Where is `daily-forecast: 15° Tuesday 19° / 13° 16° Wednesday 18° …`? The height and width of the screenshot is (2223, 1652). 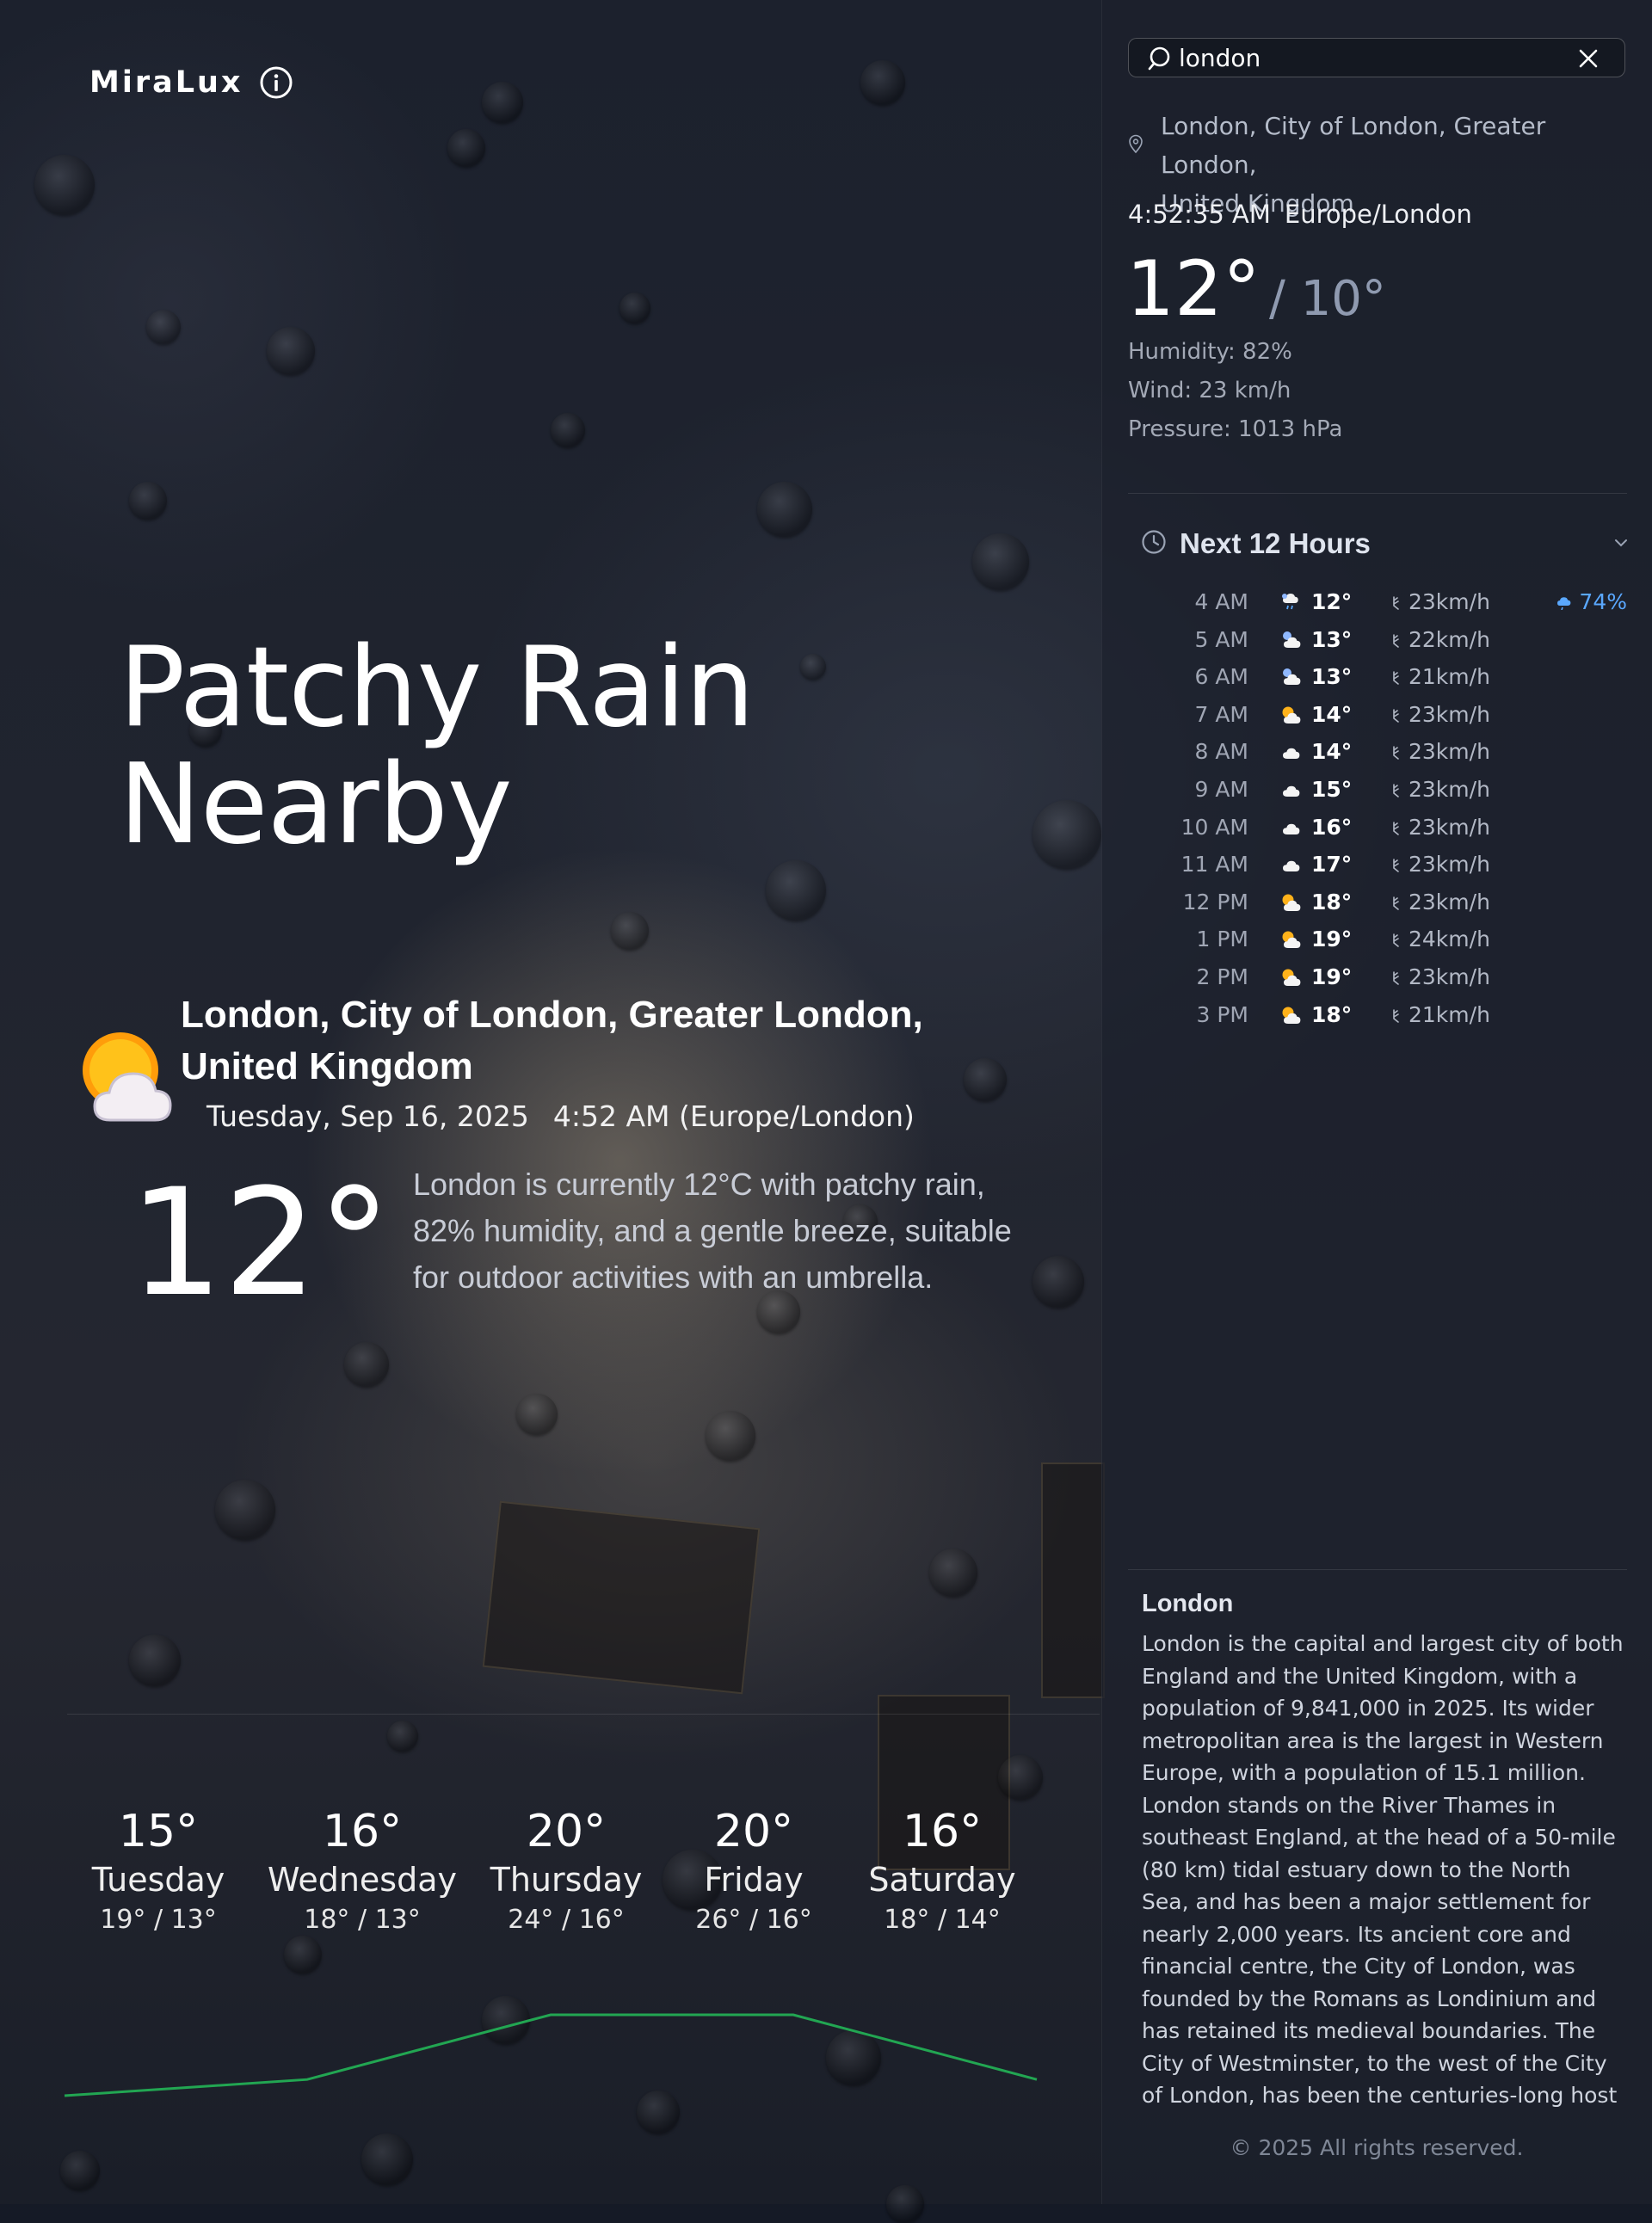 daily-forecast: 15° Tuesday 19° / 13° 16° Wednesday 18° … is located at coordinates (550, 1891).